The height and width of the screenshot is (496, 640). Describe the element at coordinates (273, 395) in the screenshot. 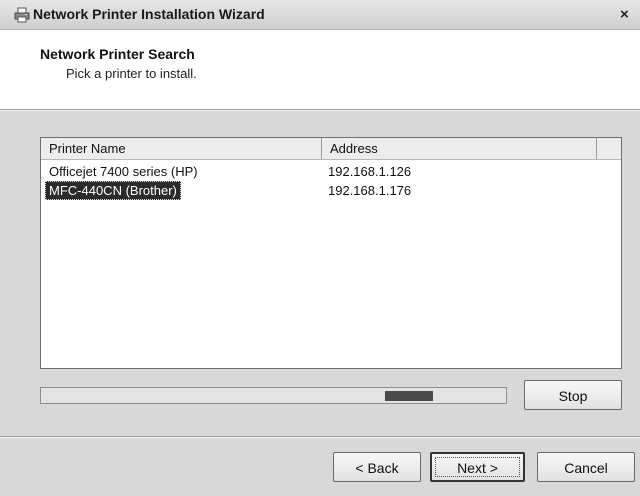

I see `search-progress-bar` at that location.